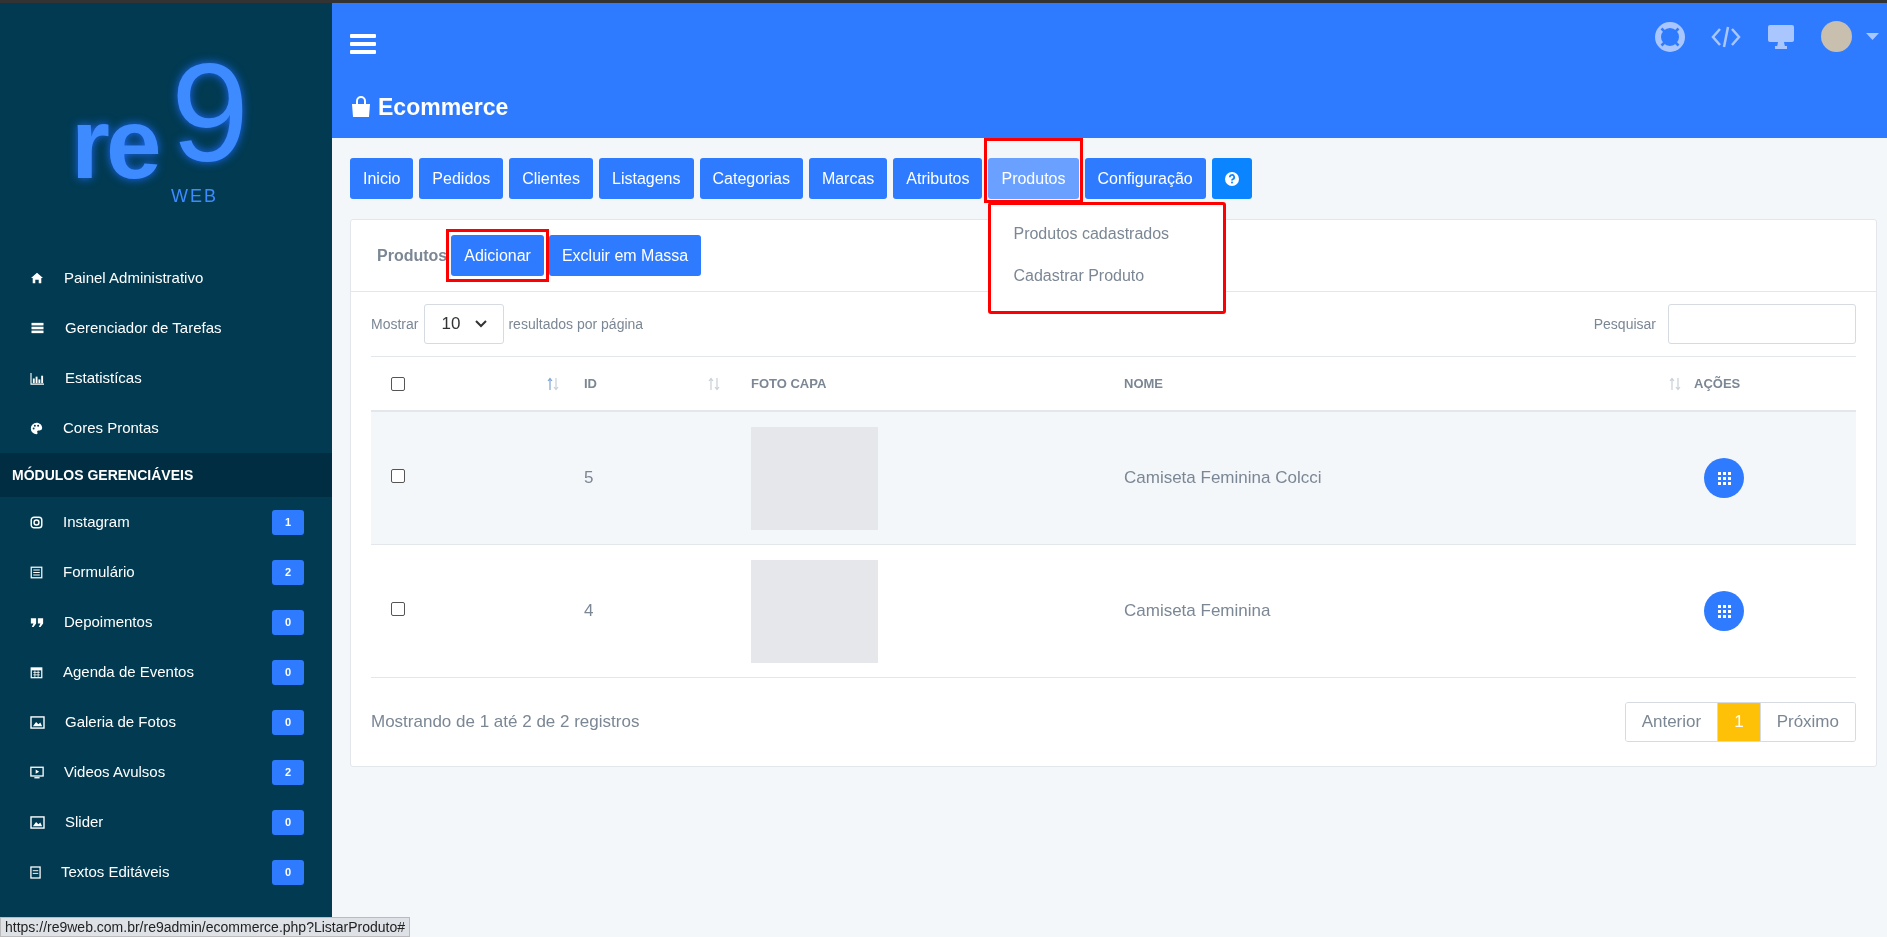 The image size is (1887, 937). I want to click on logo-letters: re, so click(114, 143).